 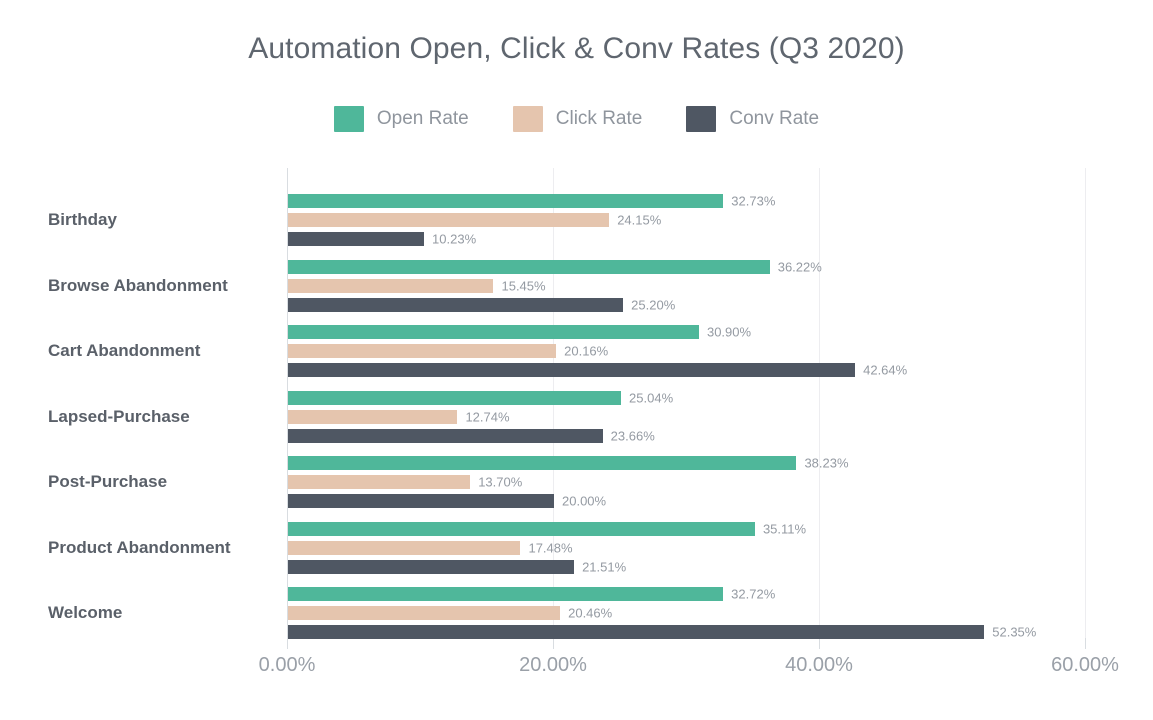 What do you see at coordinates (819, 665) in the screenshot?
I see `x-axis-tick-label: 40.00%` at bounding box center [819, 665].